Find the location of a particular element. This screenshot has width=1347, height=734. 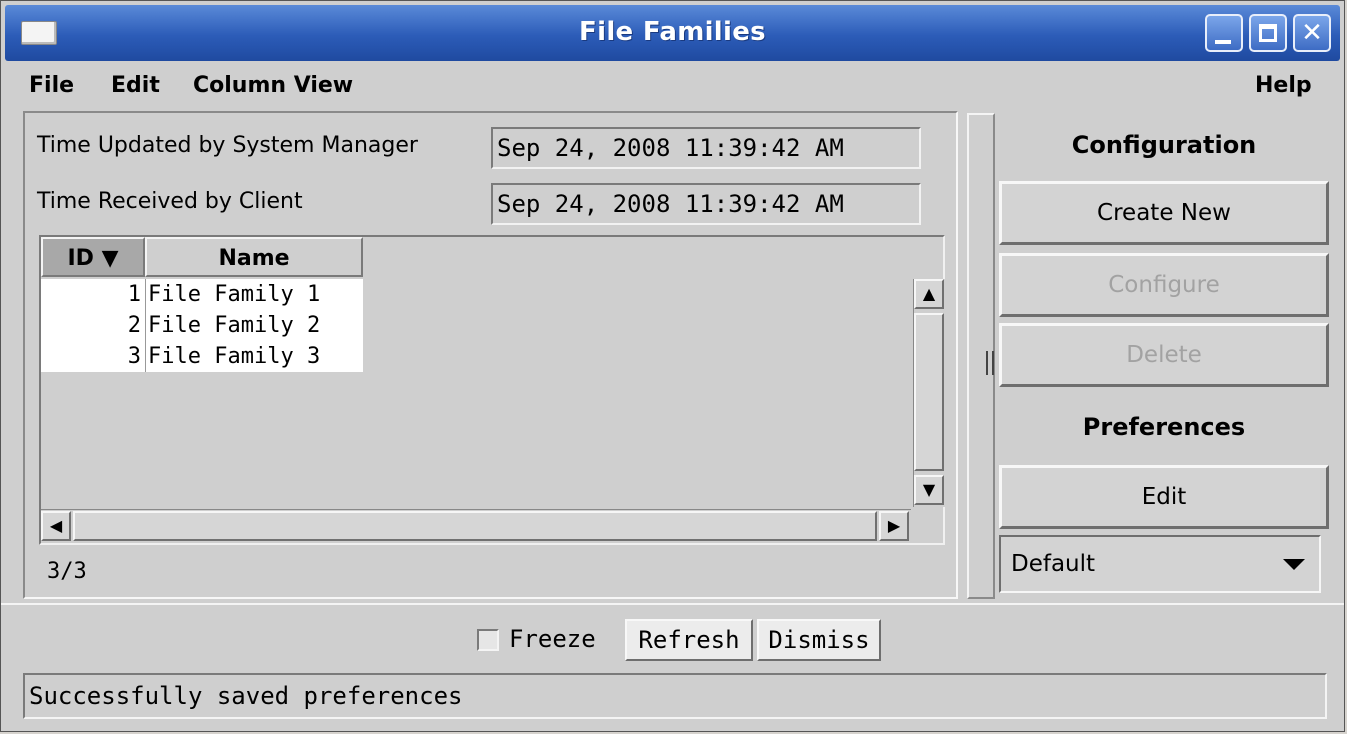

menu-edit: Edit is located at coordinates (135, 85).